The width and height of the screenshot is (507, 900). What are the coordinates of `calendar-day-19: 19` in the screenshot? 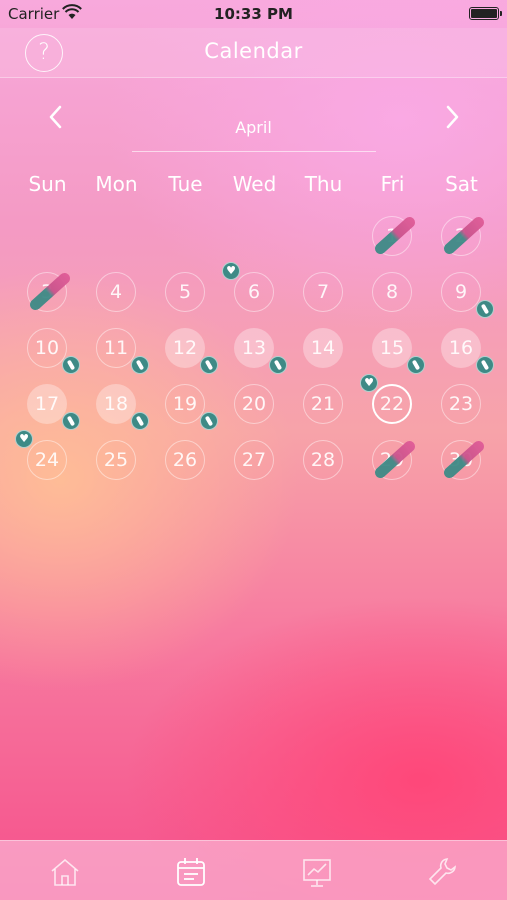 It's located at (185, 404).